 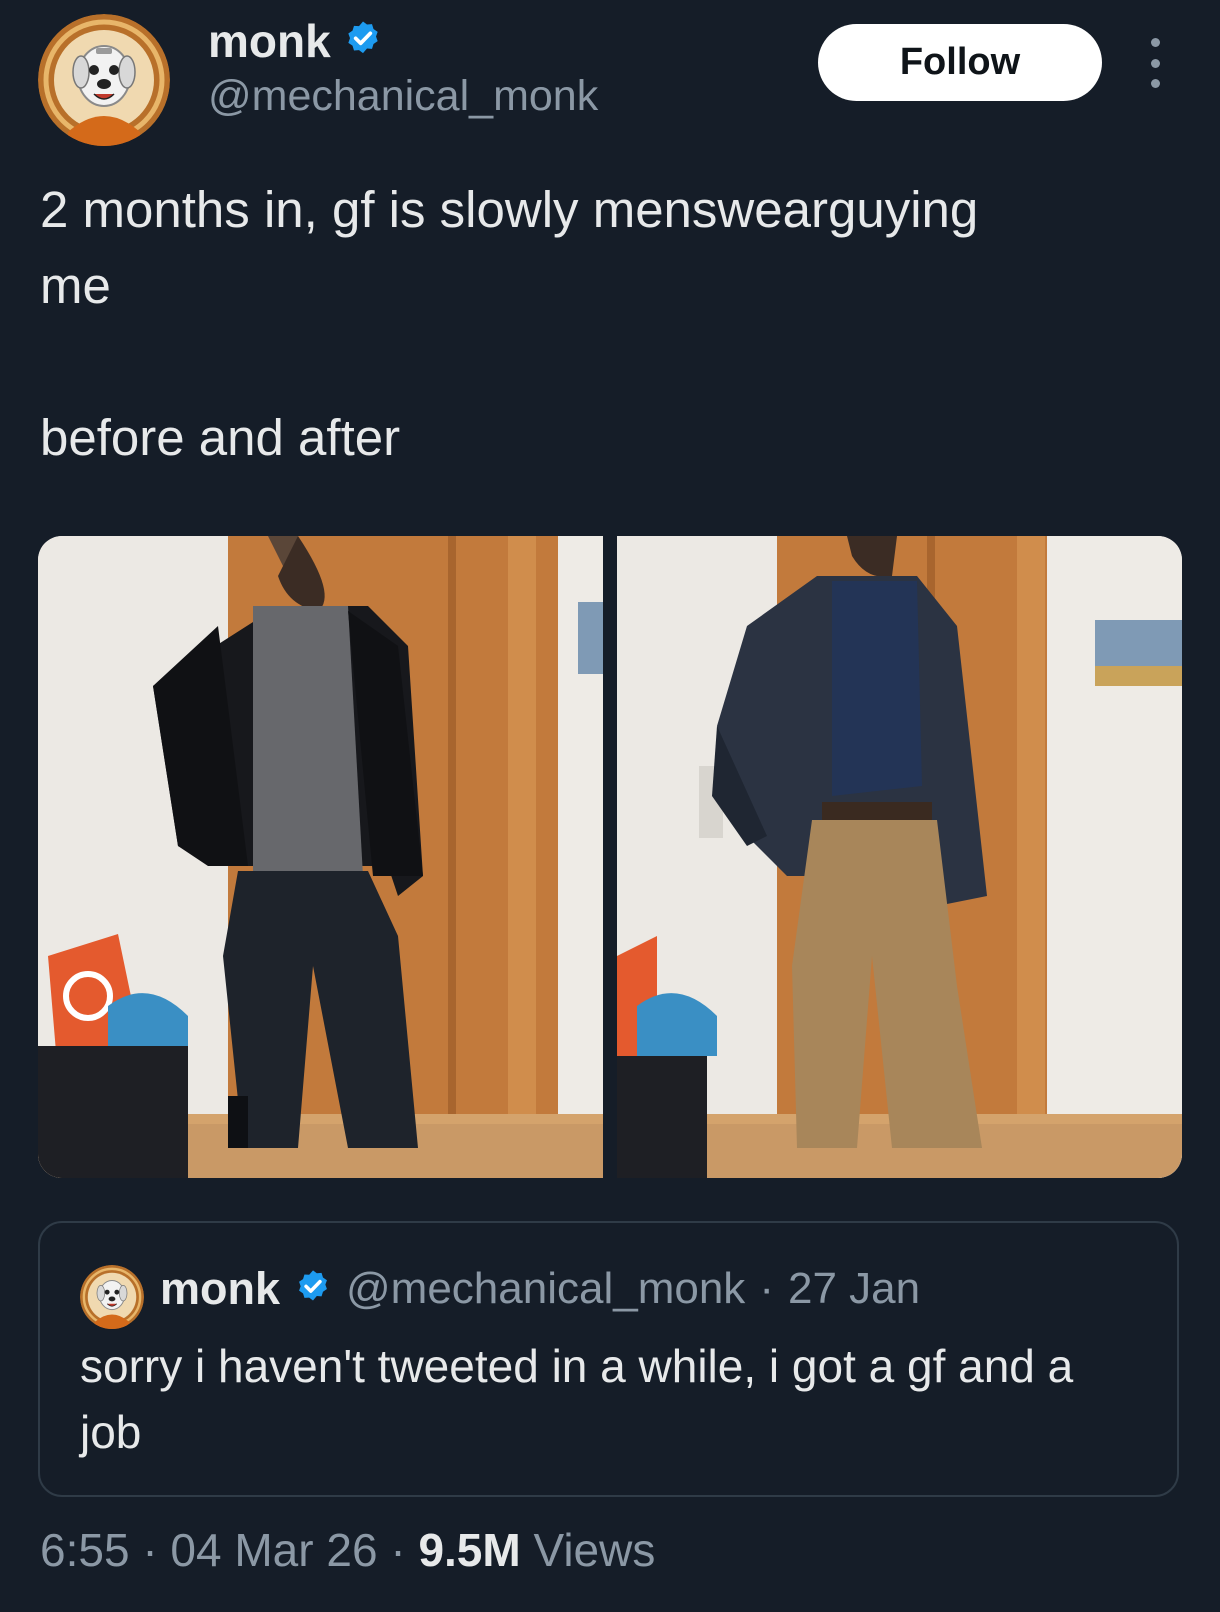 I want to click on author-name: monk, so click(x=269, y=41).